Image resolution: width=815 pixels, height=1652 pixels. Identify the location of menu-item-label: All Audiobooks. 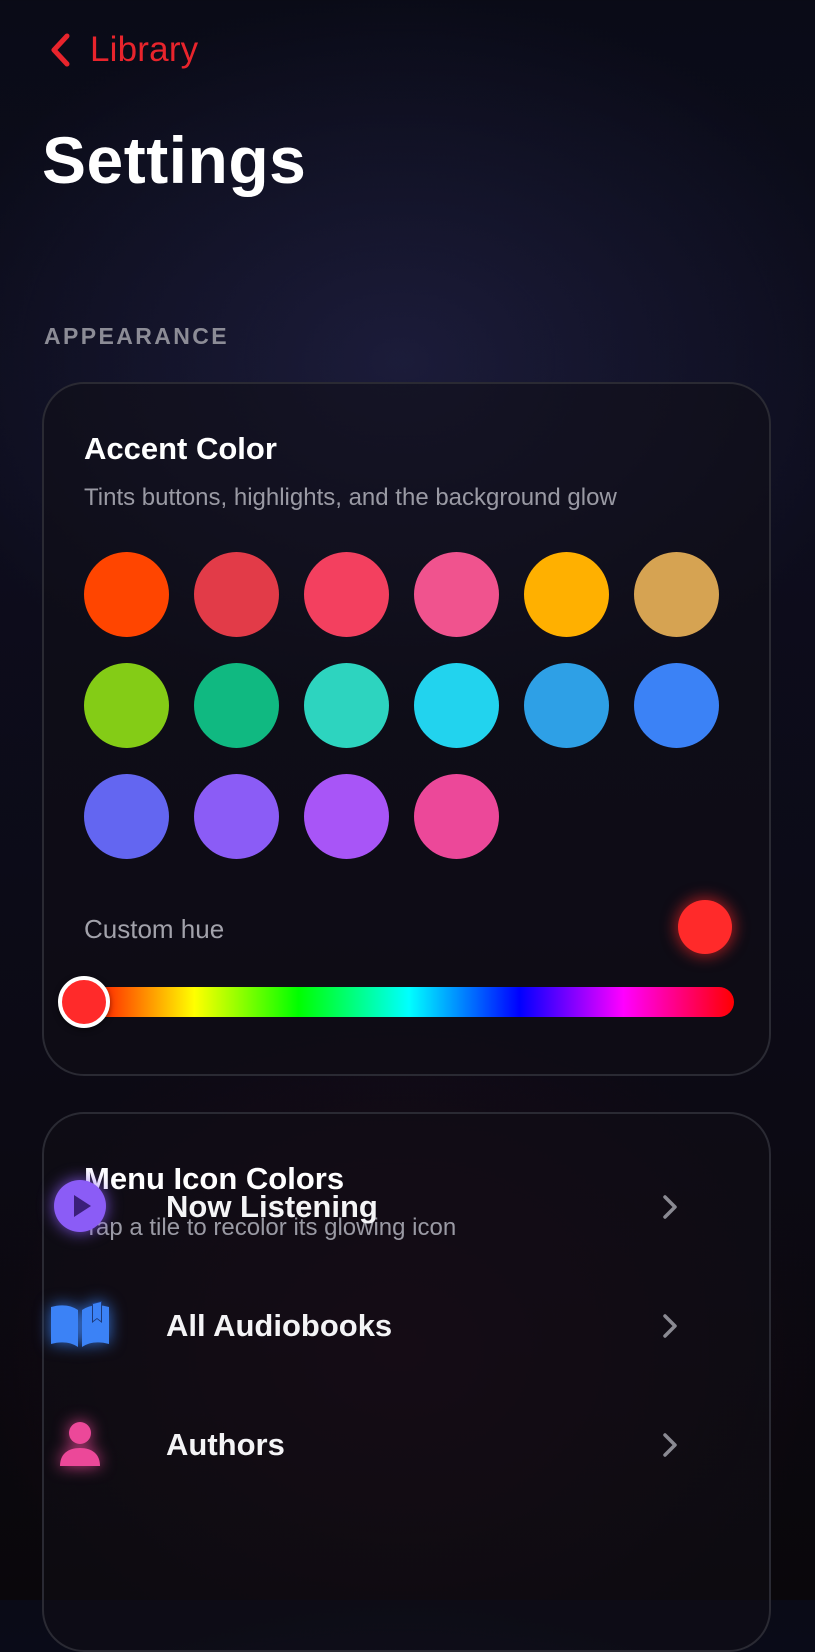
(279, 1325).